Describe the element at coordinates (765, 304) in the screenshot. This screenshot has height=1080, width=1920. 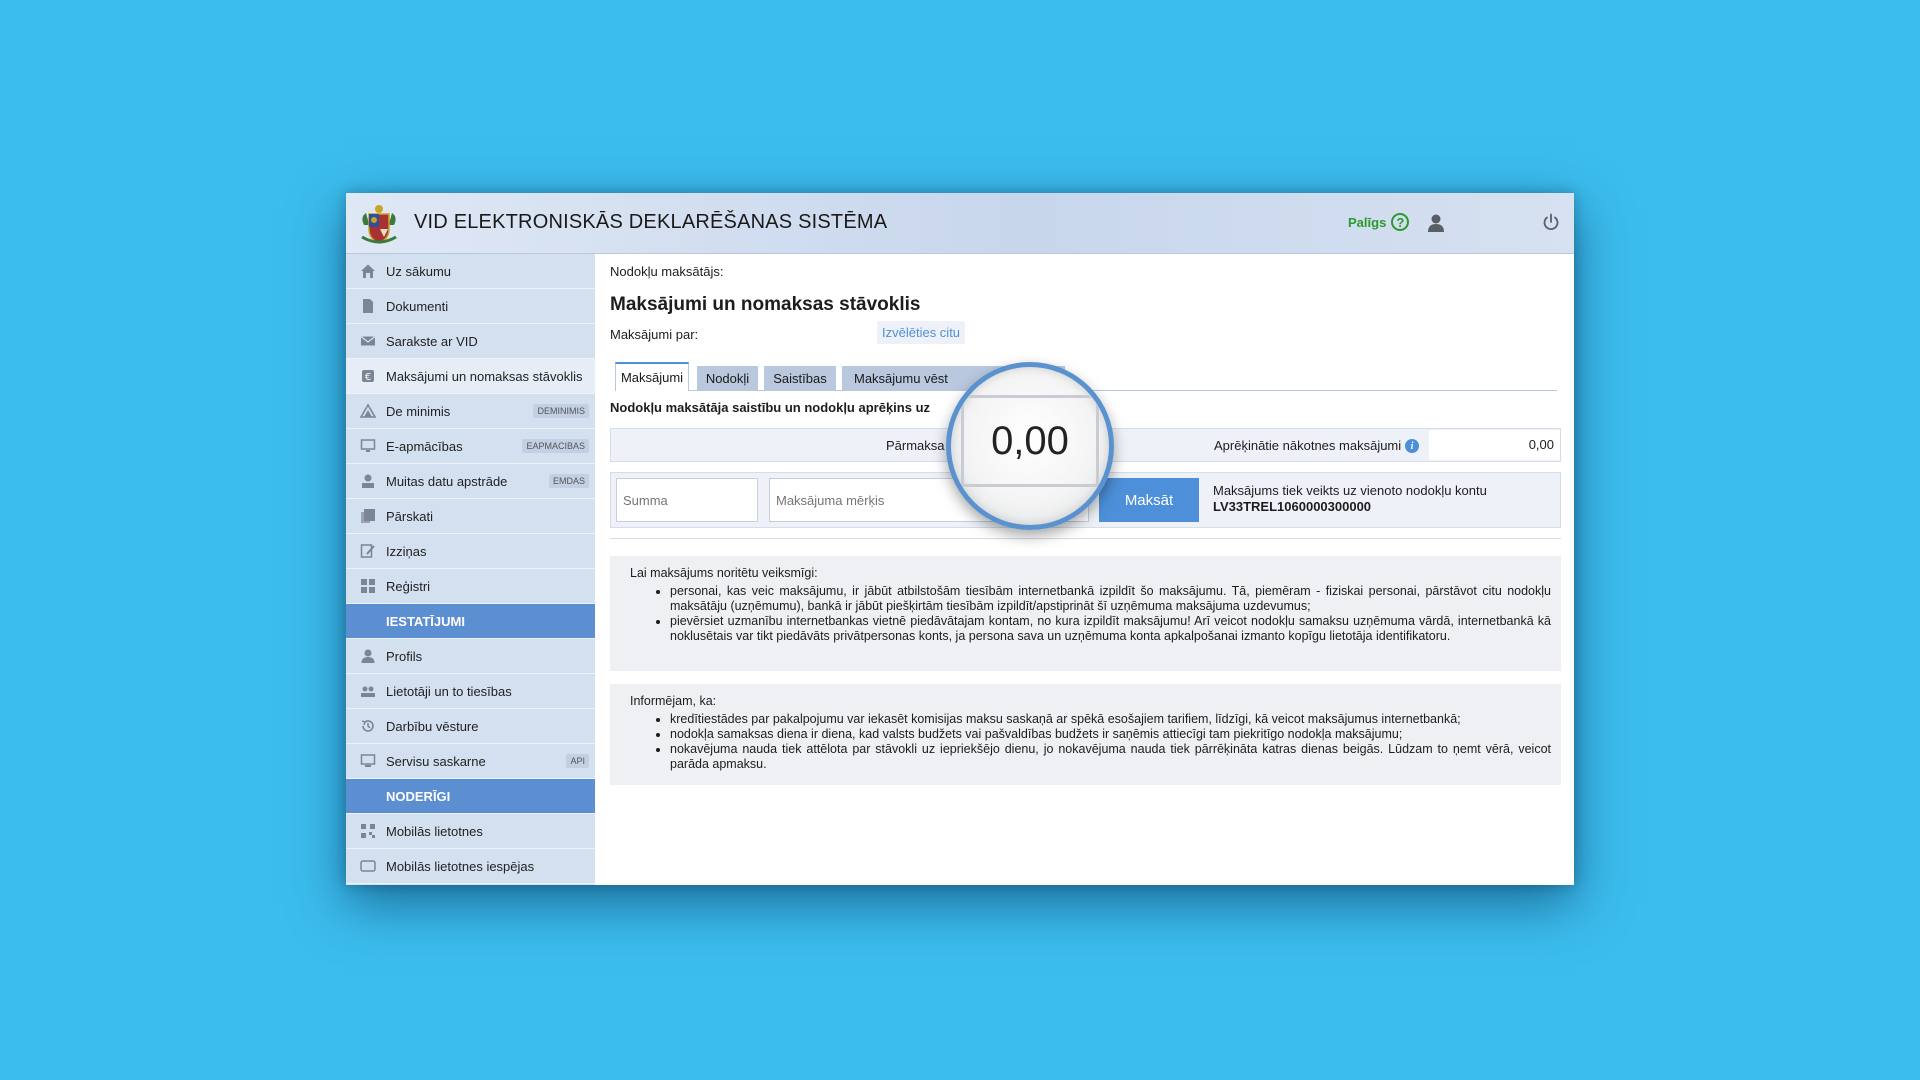
I see `page-title: Maksājumi un nomaksas stāvoklis` at that location.